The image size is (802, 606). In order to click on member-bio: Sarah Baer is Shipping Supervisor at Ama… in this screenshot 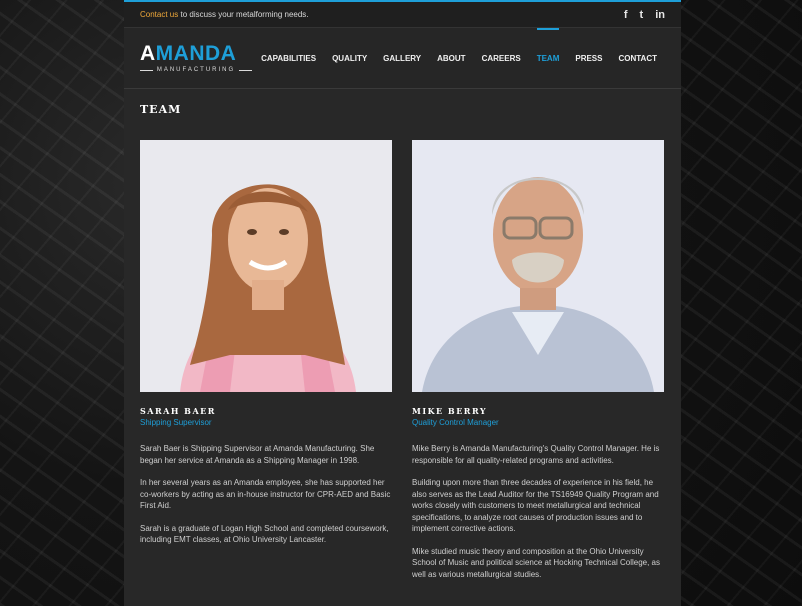, I will do `click(265, 494)`.